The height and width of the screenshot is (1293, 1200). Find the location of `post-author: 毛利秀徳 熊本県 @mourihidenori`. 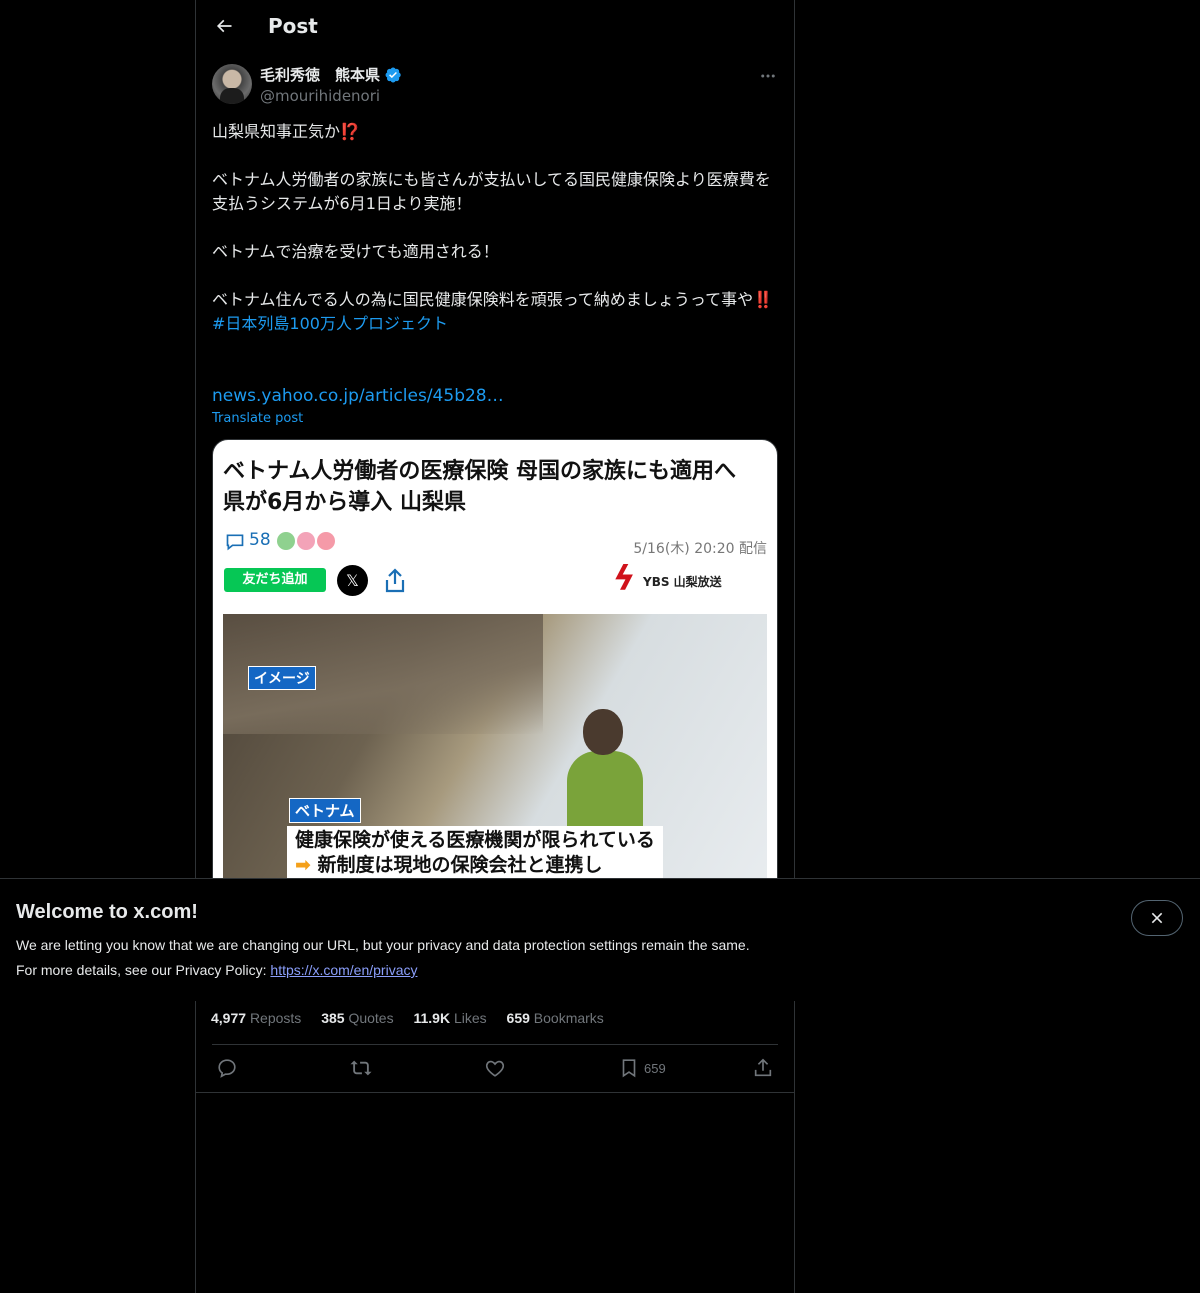

post-author: 毛利秀徳 熊本県 @mourihidenori is located at coordinates (495, 86).